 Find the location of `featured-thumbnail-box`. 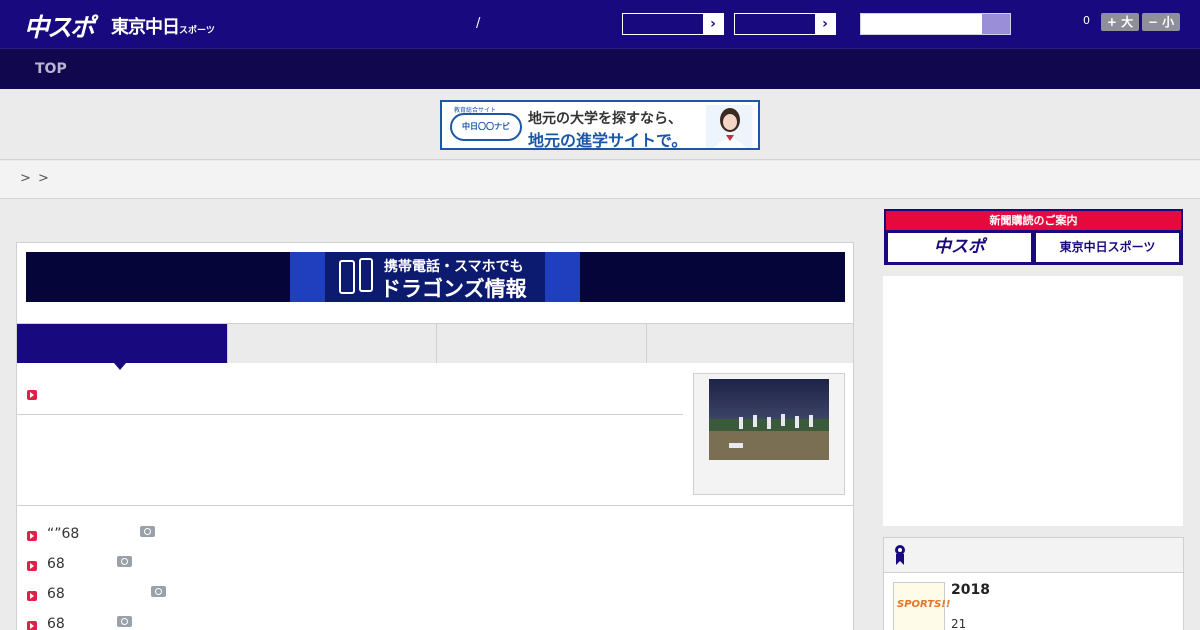

featured-thumbnail-box is located at coordinates (769, 434).